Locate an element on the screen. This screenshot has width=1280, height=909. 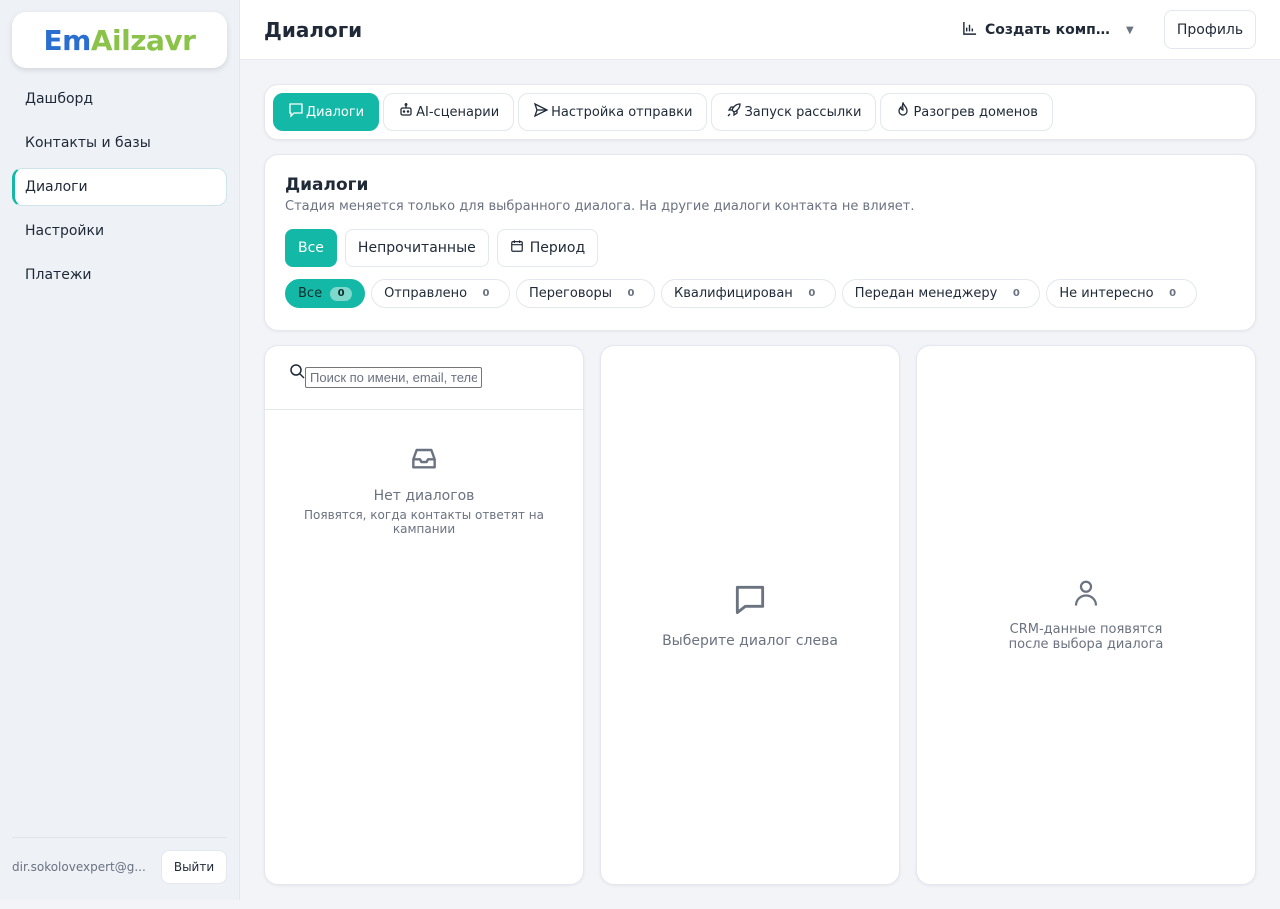
tab-label: Запуск рассылки is located at coordinates (803, 112).